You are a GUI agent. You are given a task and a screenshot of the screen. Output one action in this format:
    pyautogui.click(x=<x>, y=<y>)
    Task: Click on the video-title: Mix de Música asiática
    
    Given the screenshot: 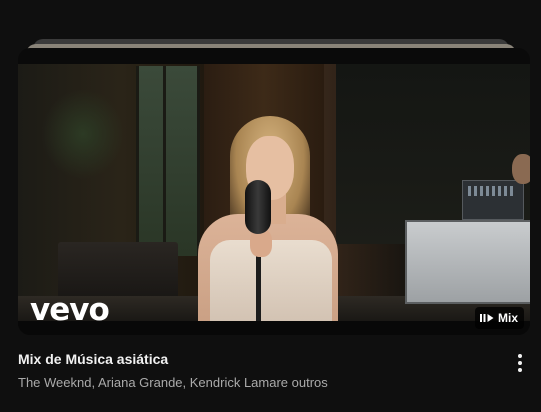 What is the action you would take?
    pyautogui.click(x=253, y=359)
    